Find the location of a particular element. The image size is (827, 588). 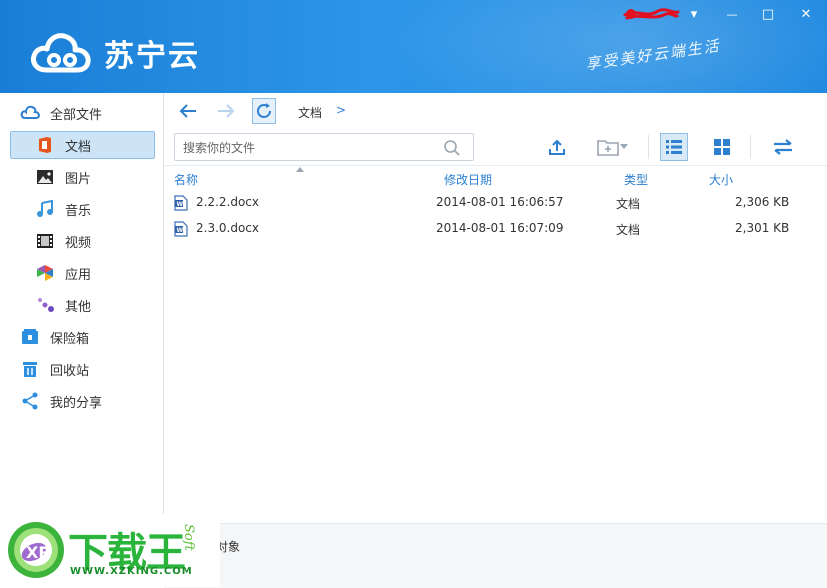

watermark-logo: XR 下载王 WWW.XZKING.COM Soft is located at coordinates (110, 550).